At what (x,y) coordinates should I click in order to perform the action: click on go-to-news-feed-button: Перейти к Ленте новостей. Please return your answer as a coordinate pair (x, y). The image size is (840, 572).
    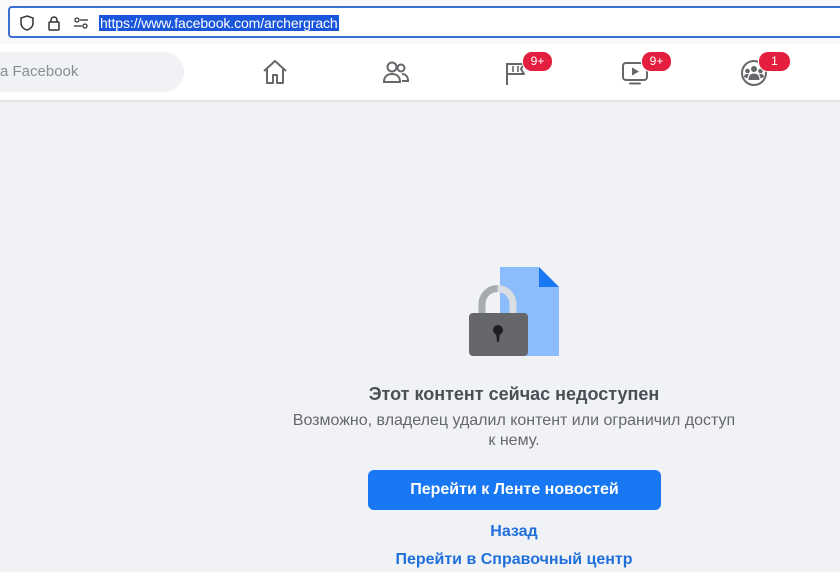
    Looking at the image, I should click on (514, 490).